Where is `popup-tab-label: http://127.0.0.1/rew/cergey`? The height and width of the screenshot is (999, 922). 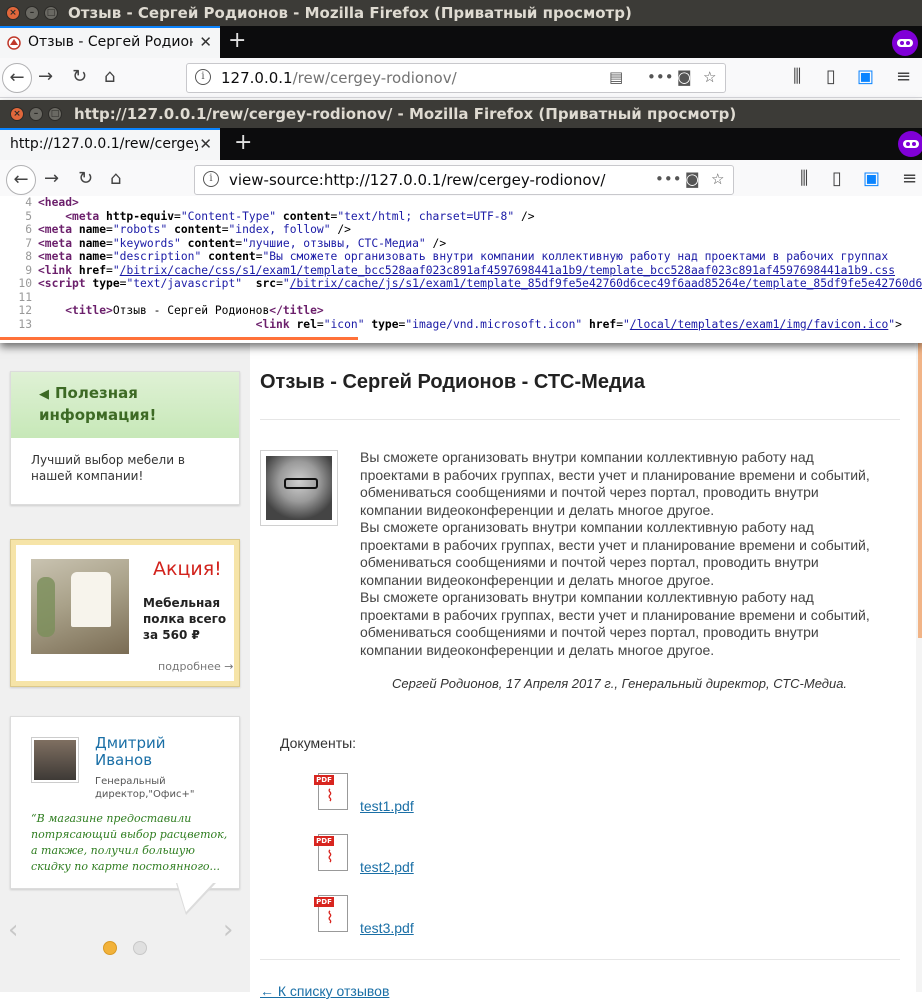 popup-tab-label: http://127.0.0.1/rew/cergey is located at coordinates (104, 144).